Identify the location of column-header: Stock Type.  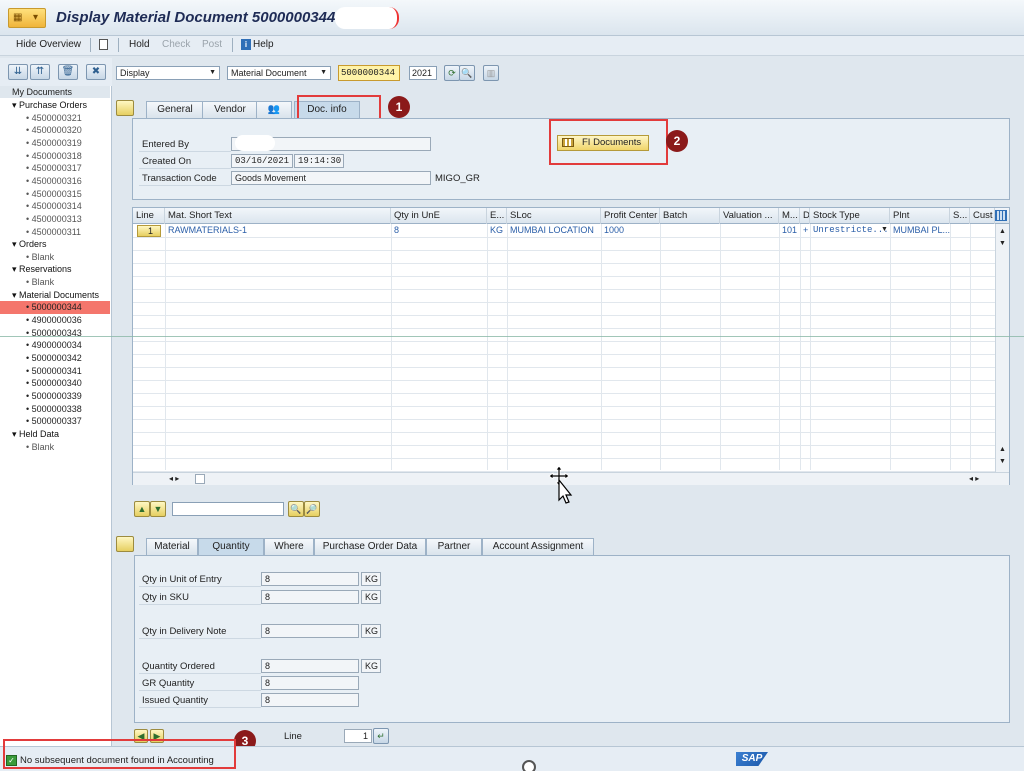
(850, 216).